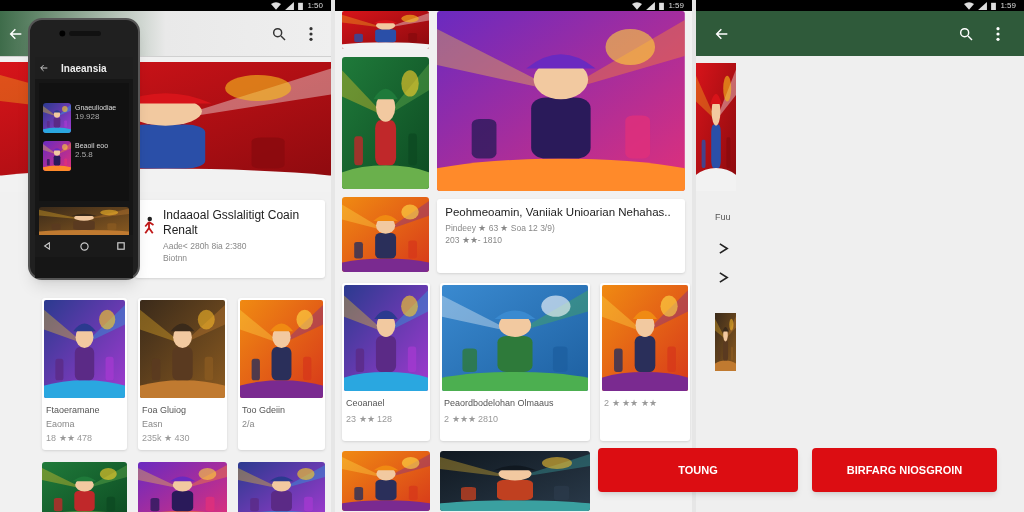 This screenshot has width=1024, height=512. Describe the element at coordinates (70, 438) in the screenshot. I see `game-rating: 18 ★★ 478` at that location.